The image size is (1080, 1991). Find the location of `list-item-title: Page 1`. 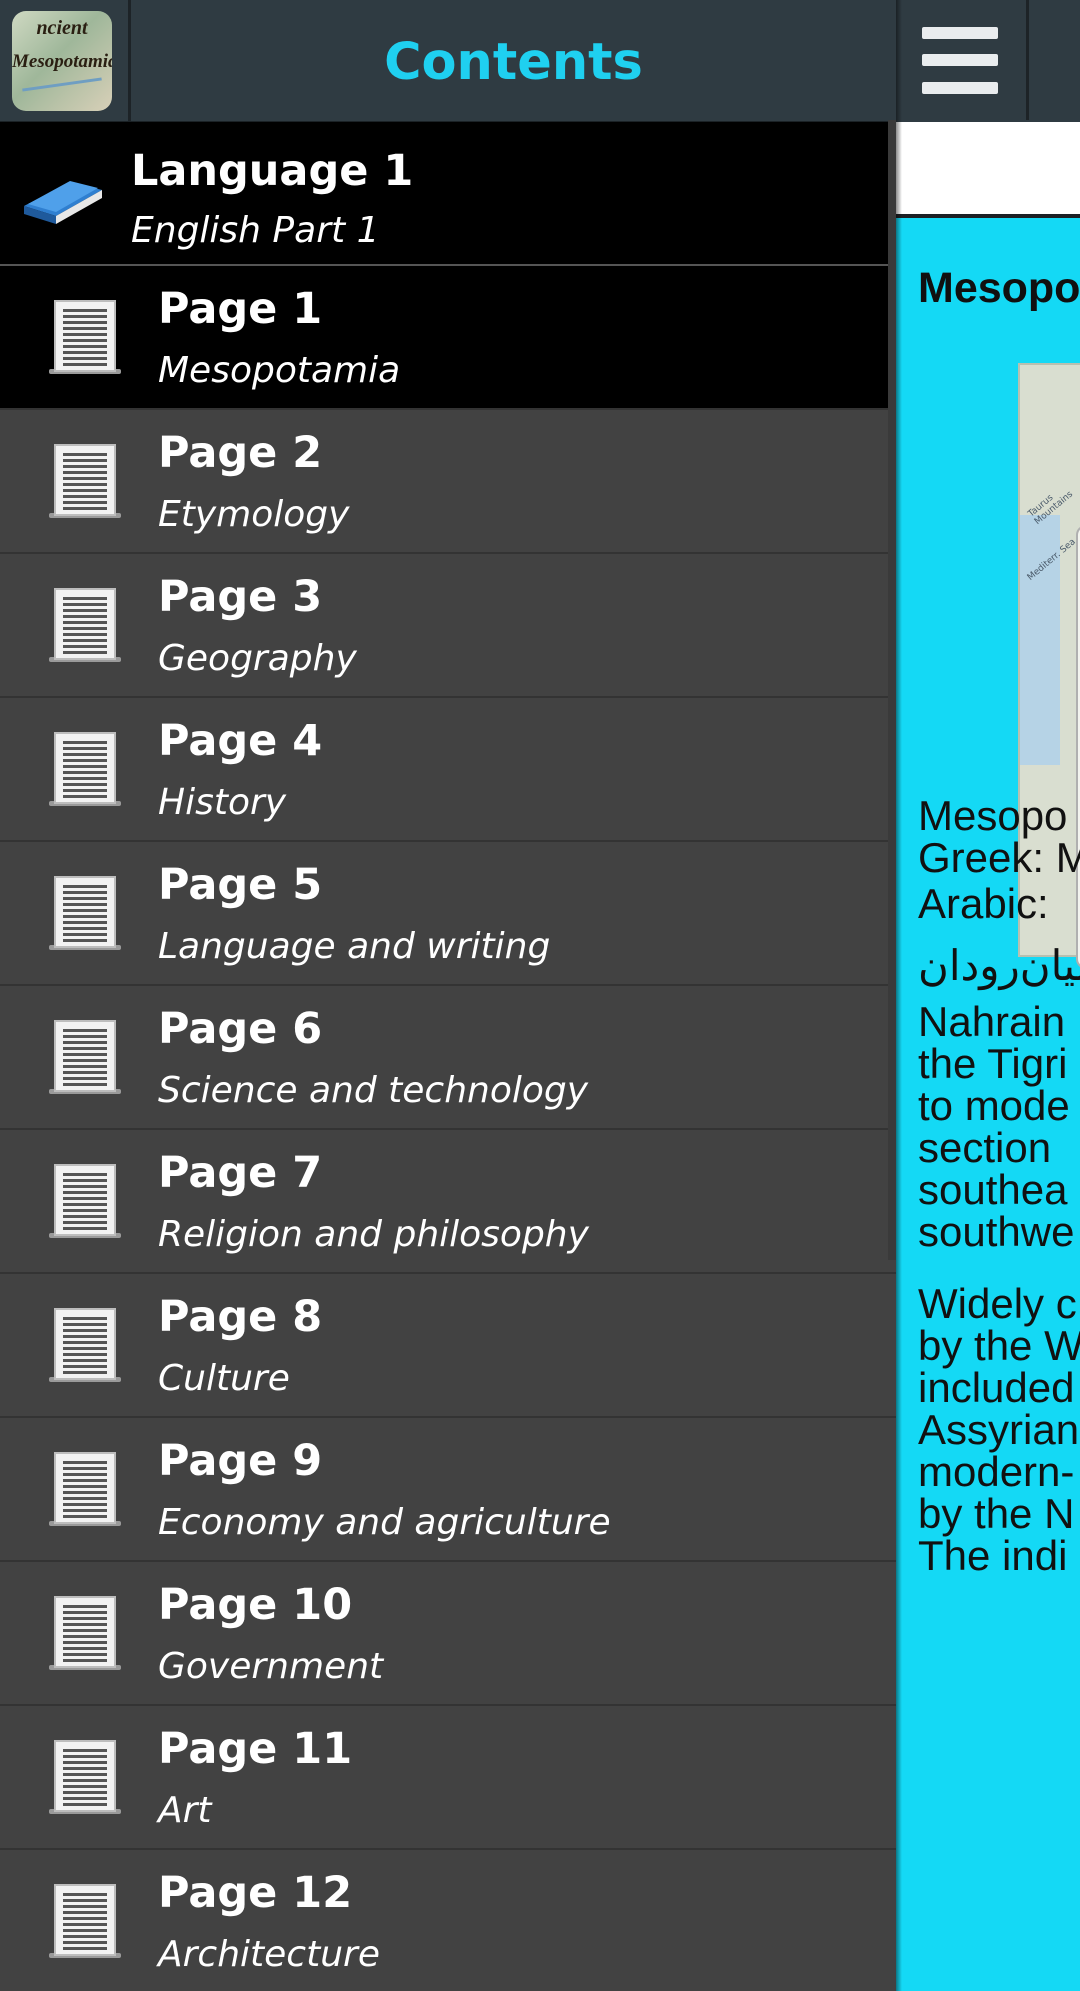

list-item-title: Page 1 is located at coordinates (240, 309).